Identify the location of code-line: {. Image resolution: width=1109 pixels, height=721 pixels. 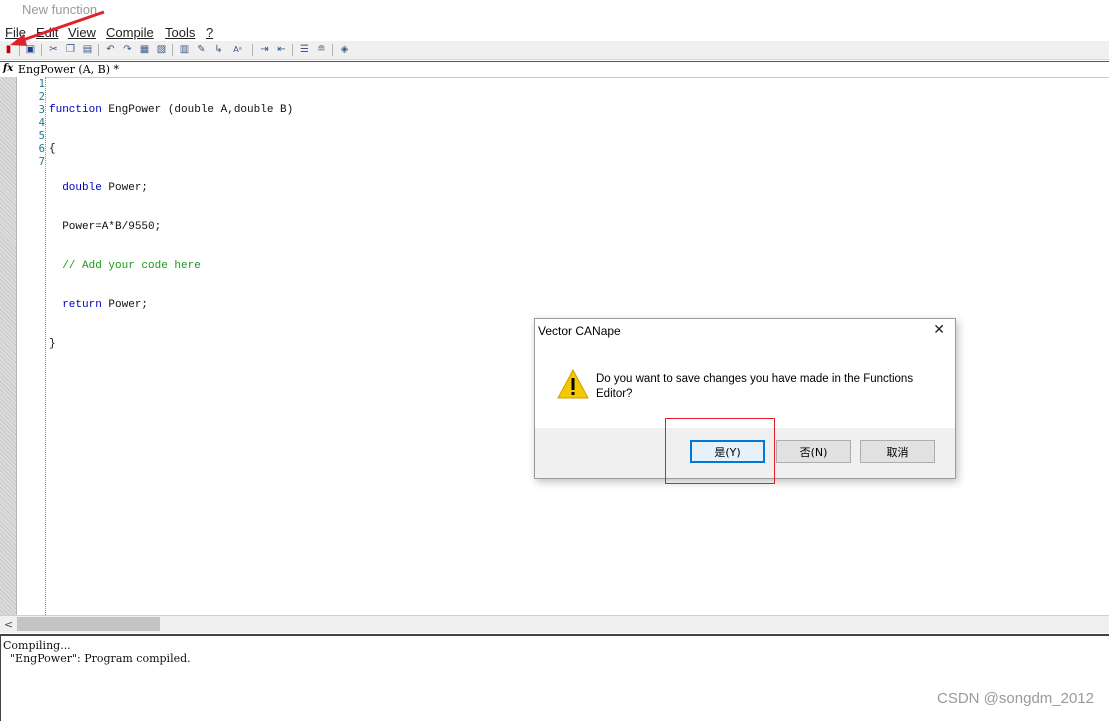
(171, 149).